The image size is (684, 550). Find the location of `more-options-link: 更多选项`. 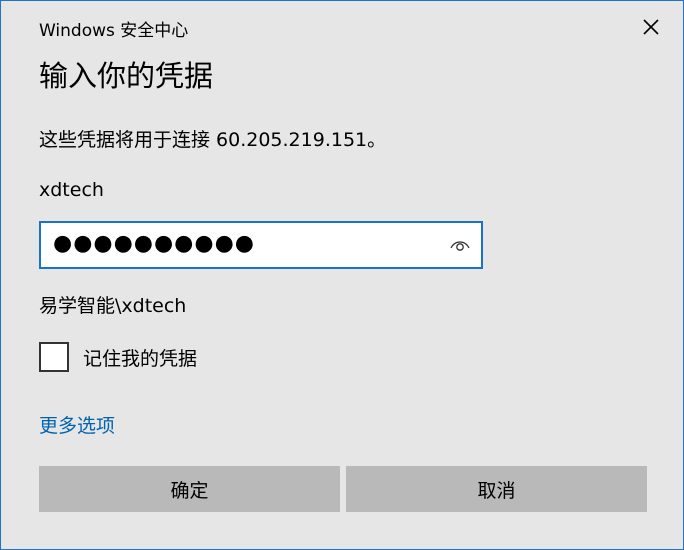

more-options-link: 更多选项 is located at coordinates (77, 424).